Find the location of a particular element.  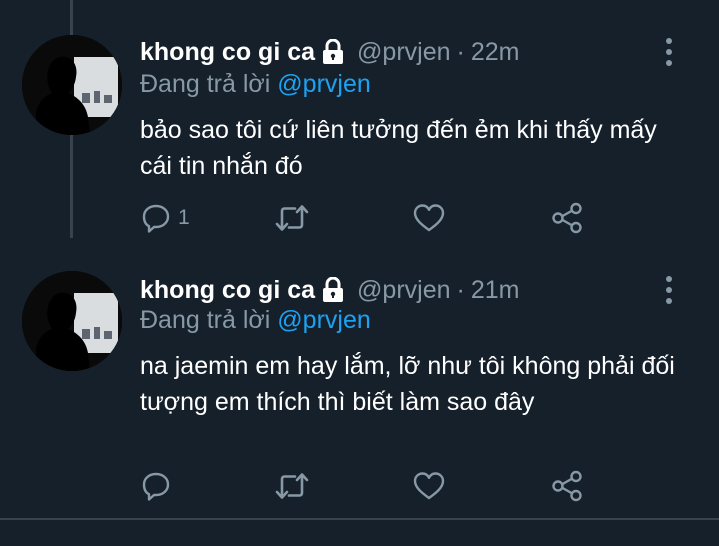

tweet-actions is located at coordinates (365, 486).